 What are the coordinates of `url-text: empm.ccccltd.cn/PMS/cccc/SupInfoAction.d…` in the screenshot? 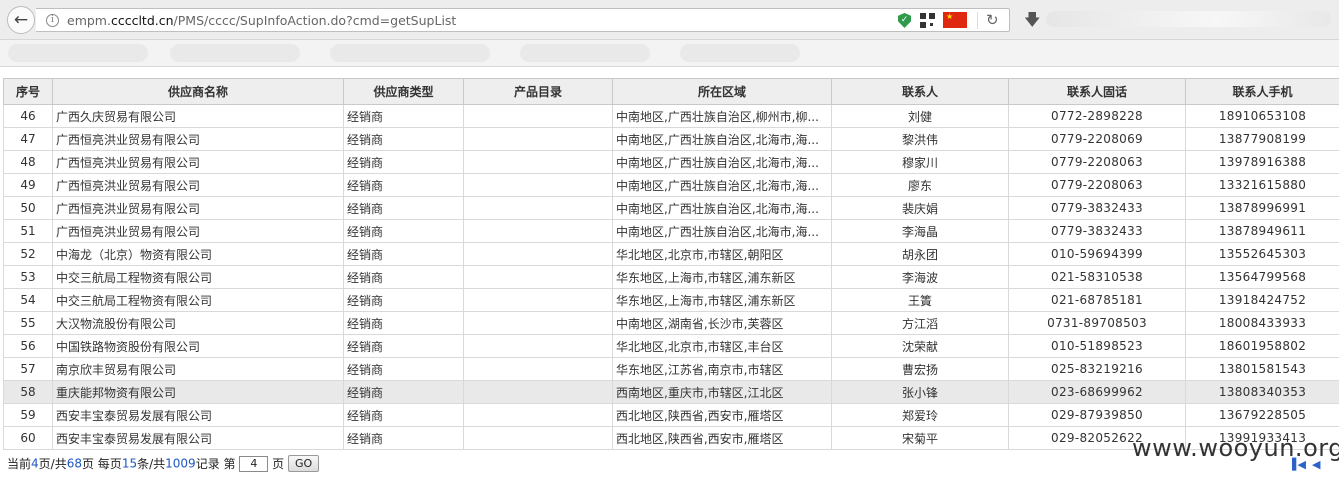 It's located at (261, 20).